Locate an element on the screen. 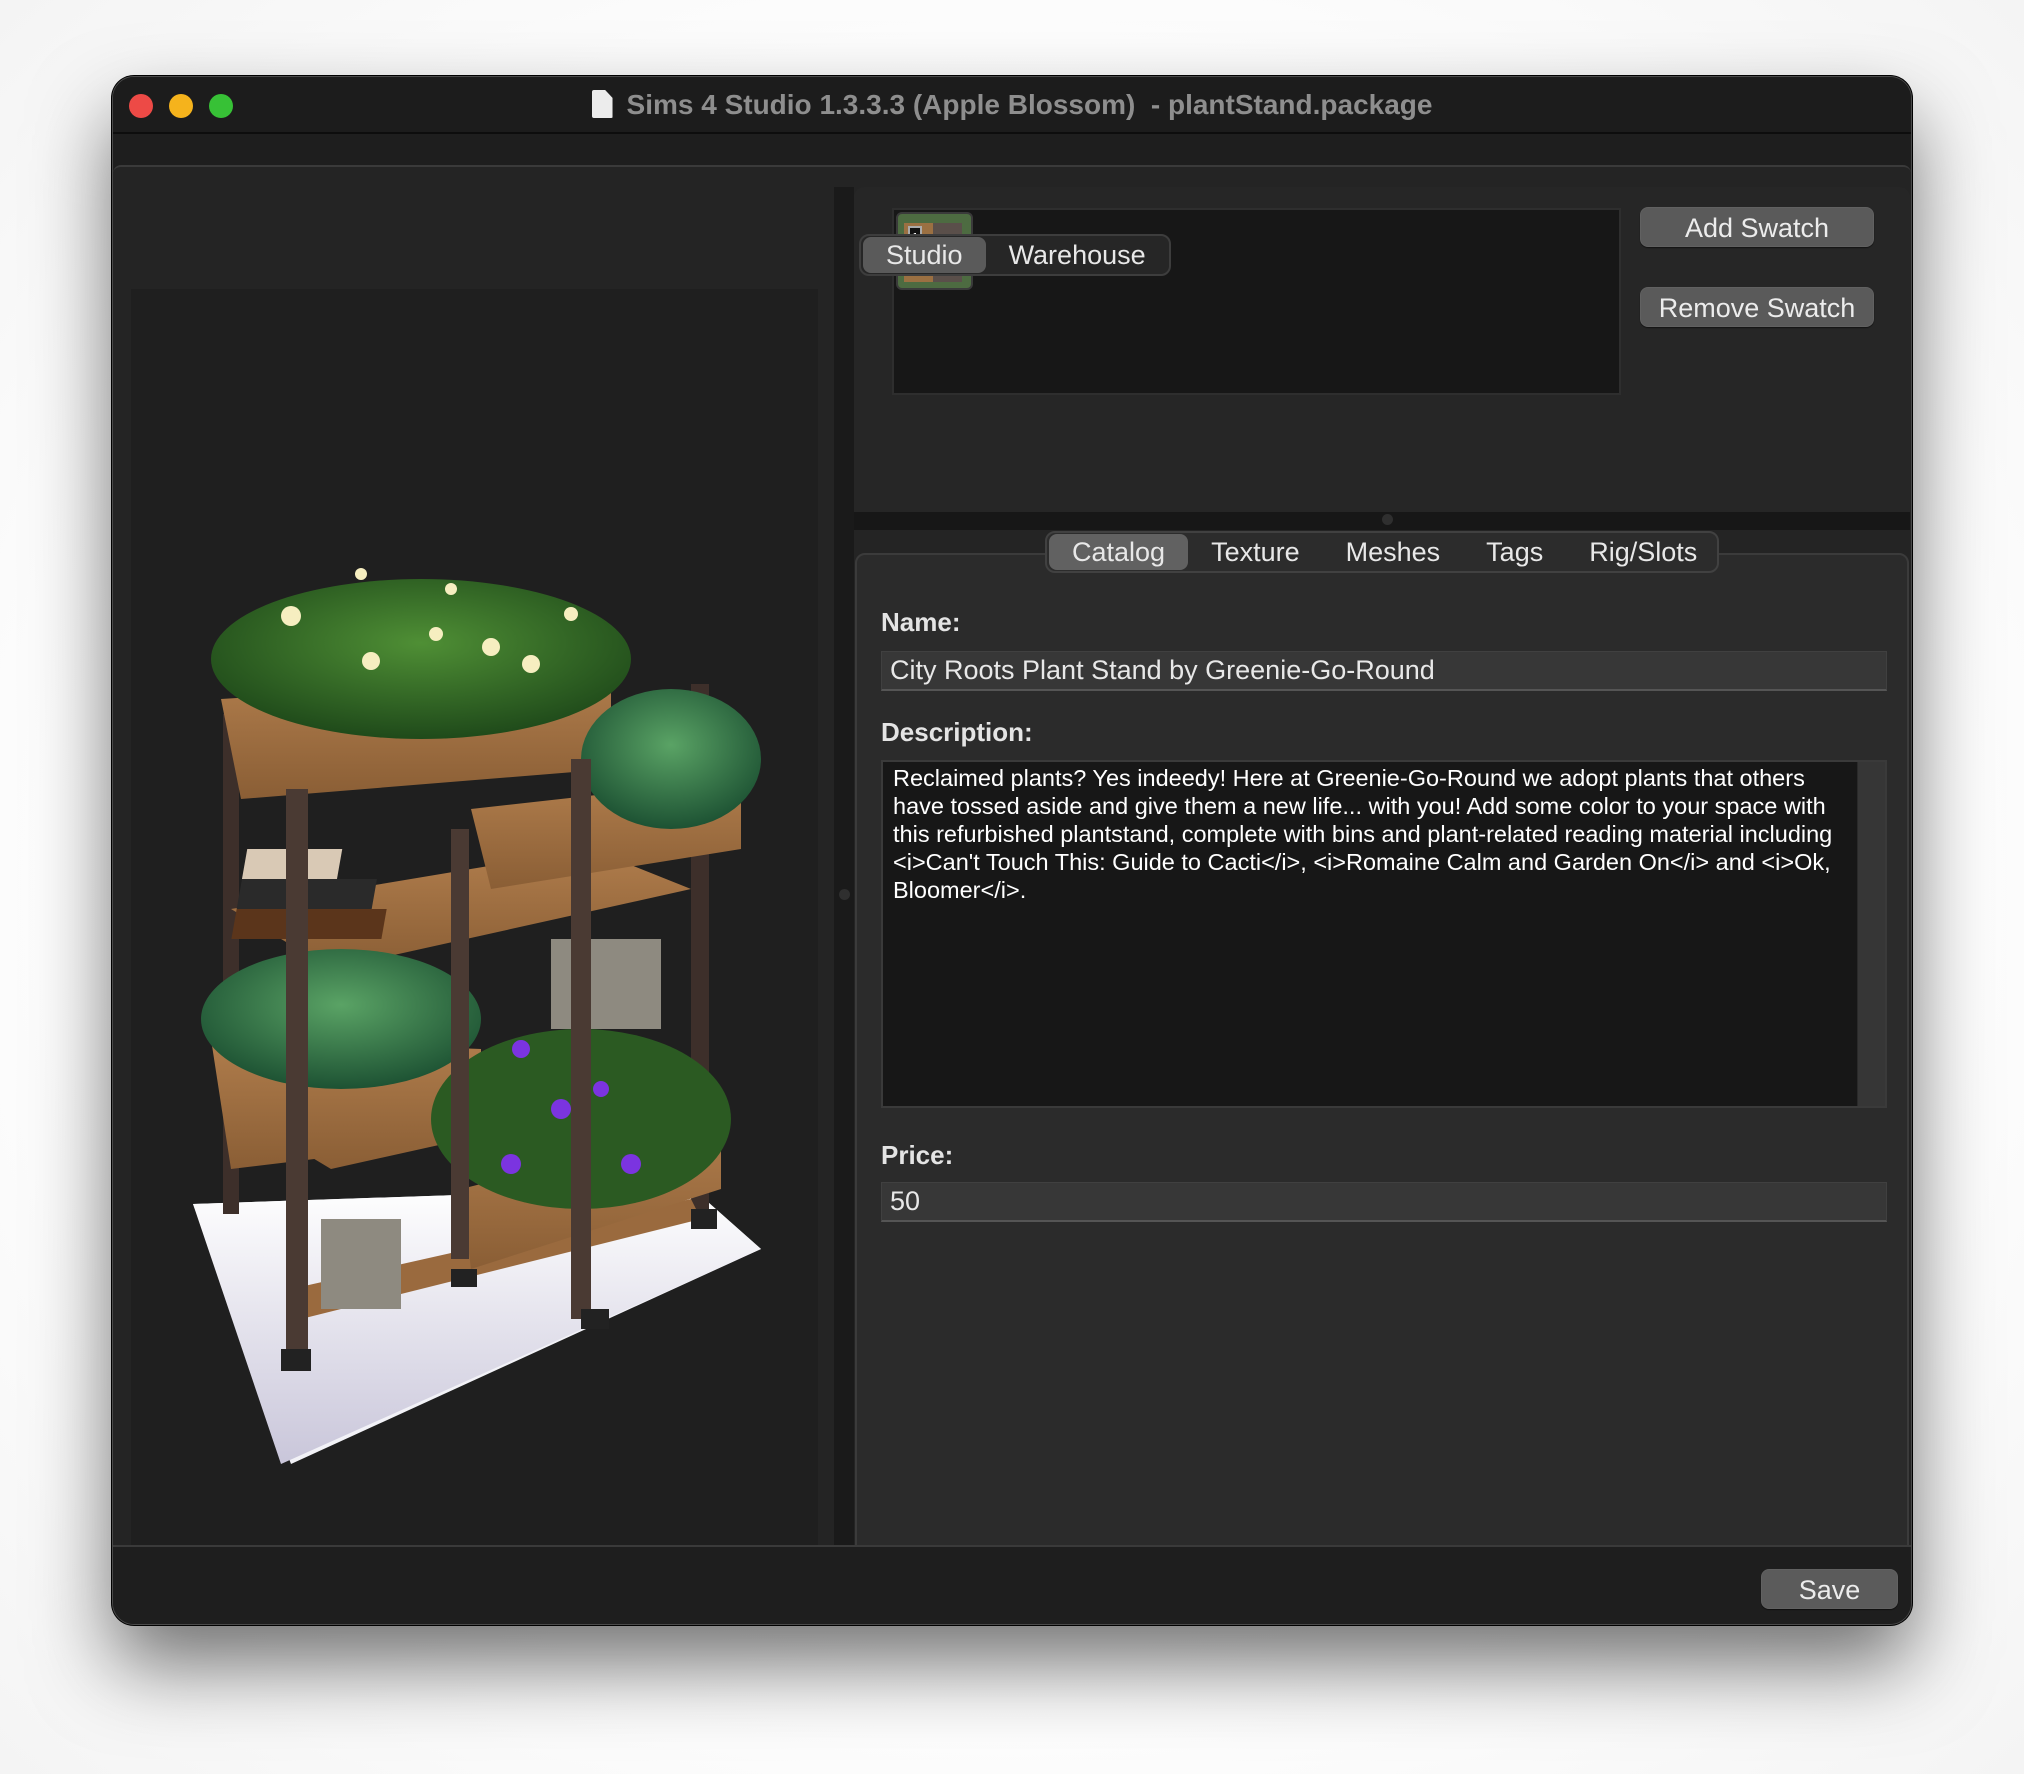 This screenshot has height=1774, width=2024. tab-tags: Tags is located at coordinates (1514, 552).